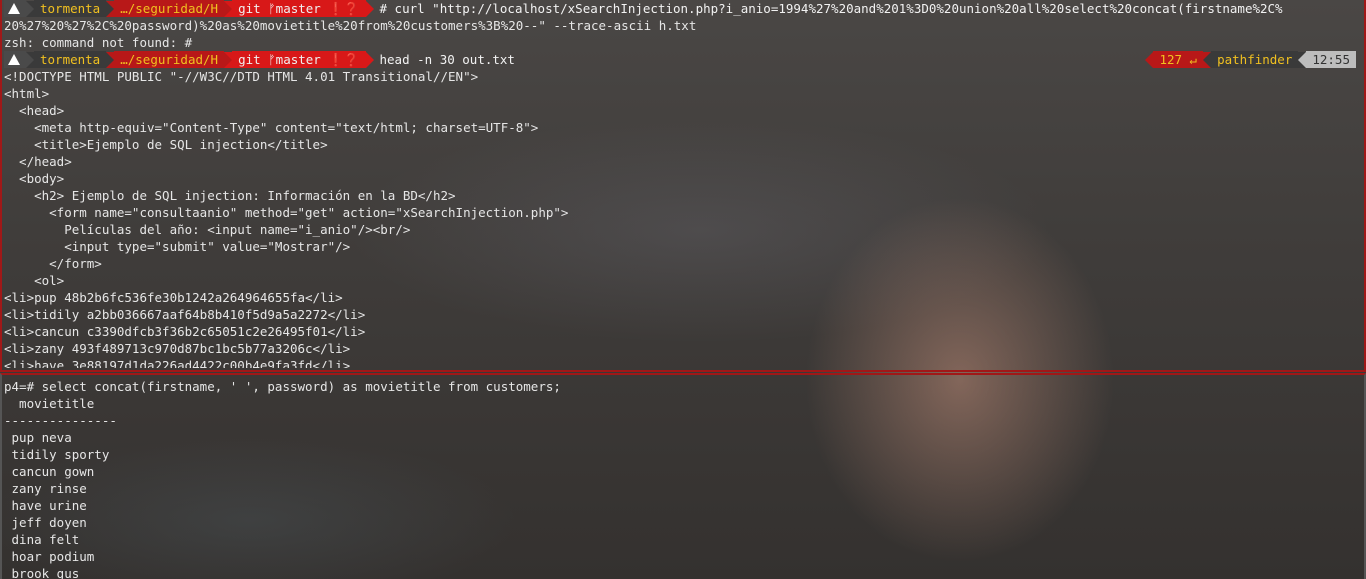 This screenshot has height=579, width=1366. I want to click on result-row: have urine, so click(45, 505).